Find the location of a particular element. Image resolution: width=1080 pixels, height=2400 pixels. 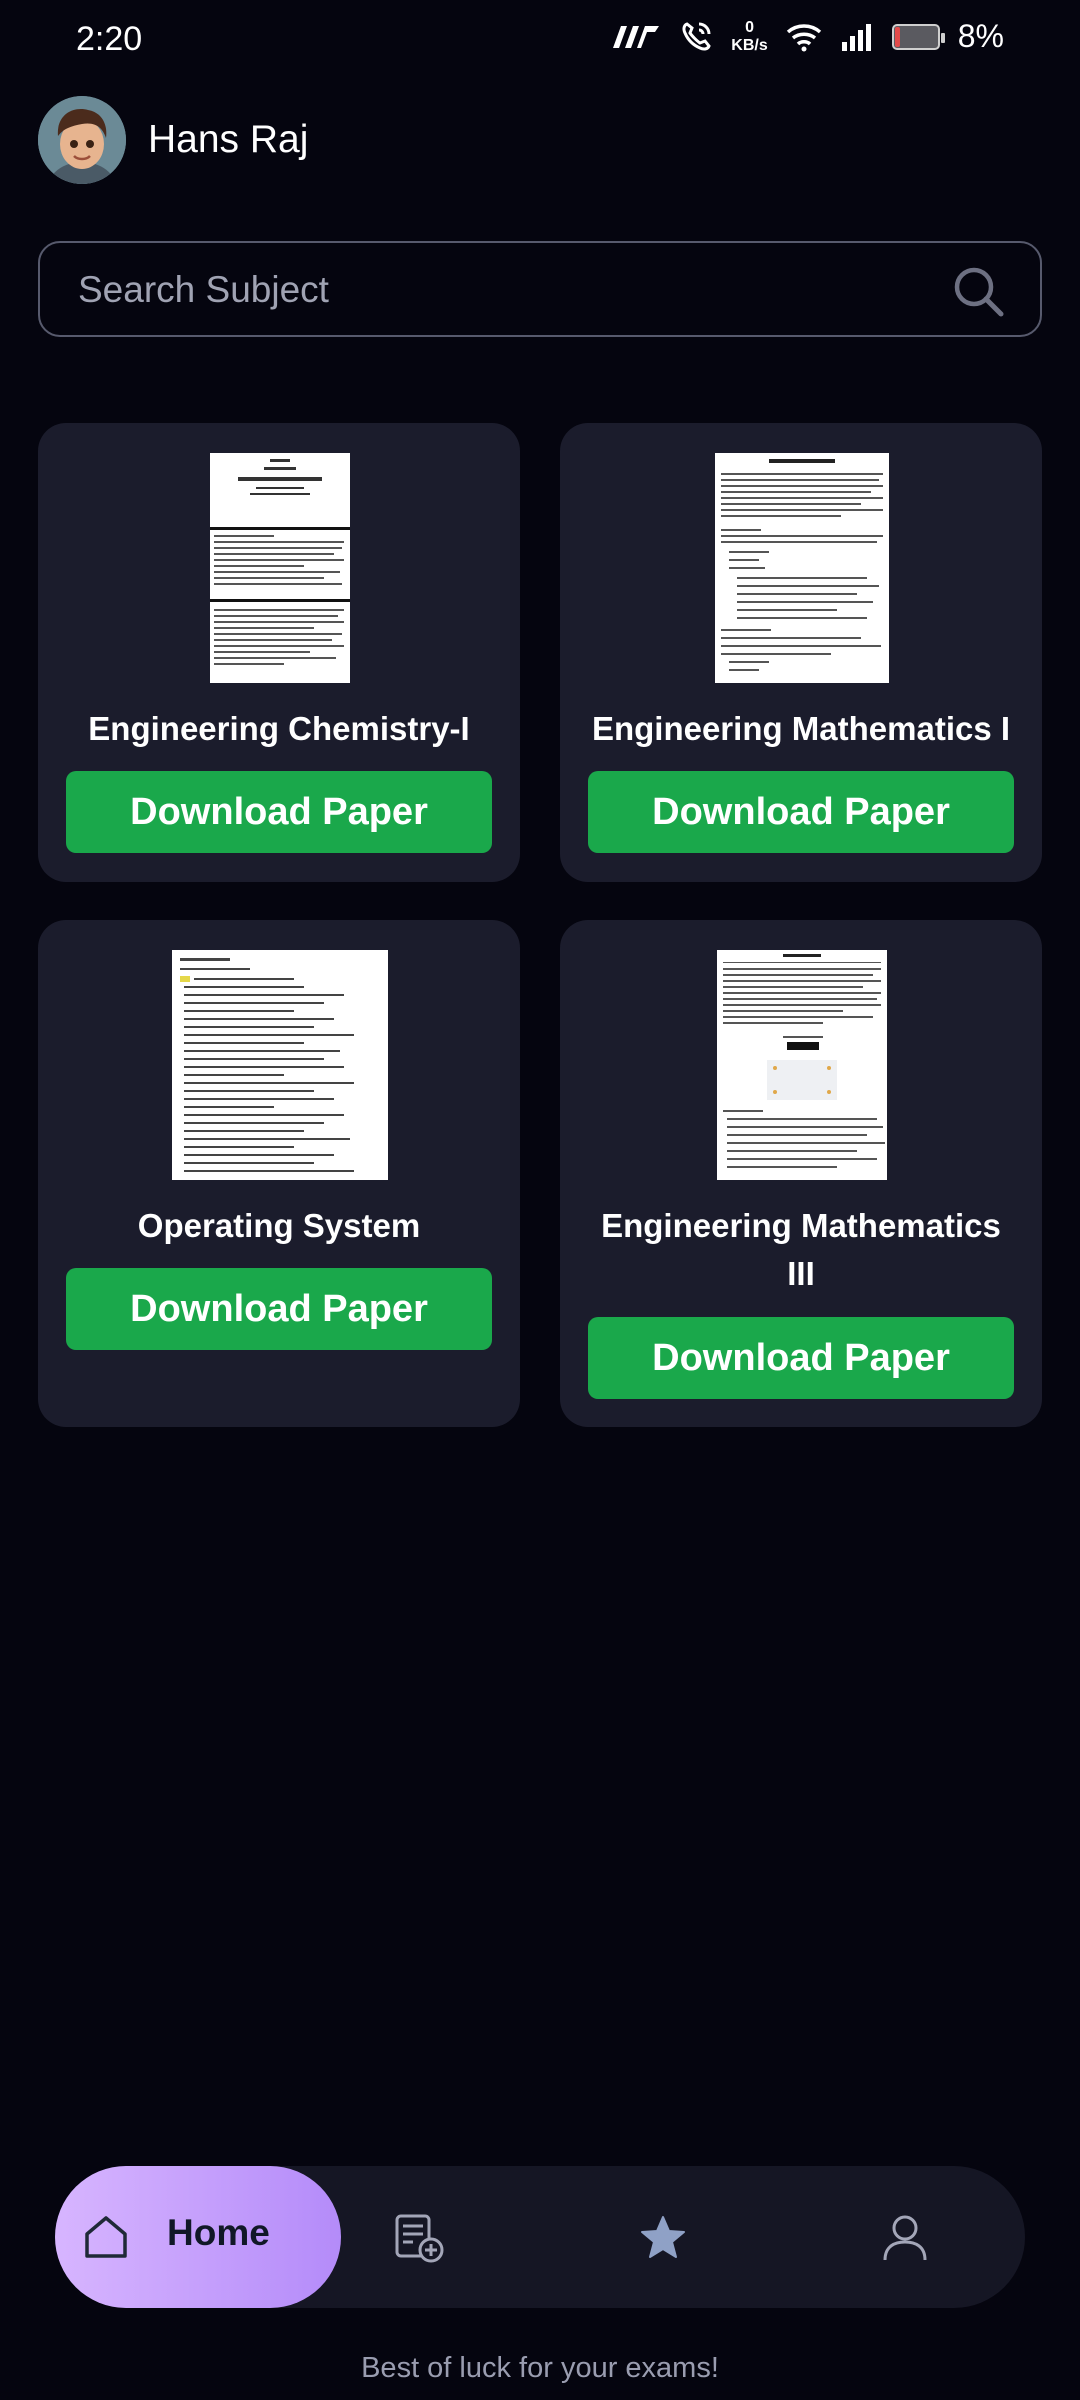

profile-header: Hans Raj is located at coordinates (173, 140).